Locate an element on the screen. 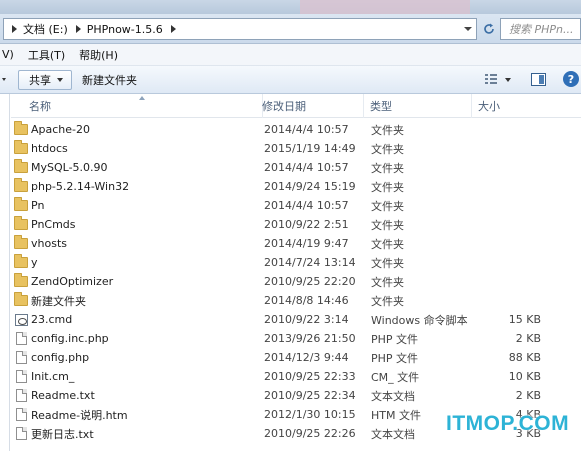  file-row: Init.cm_ 2010/9/25 22:33 CM_ 文件 10 KB is located at coordinates (296, 376).